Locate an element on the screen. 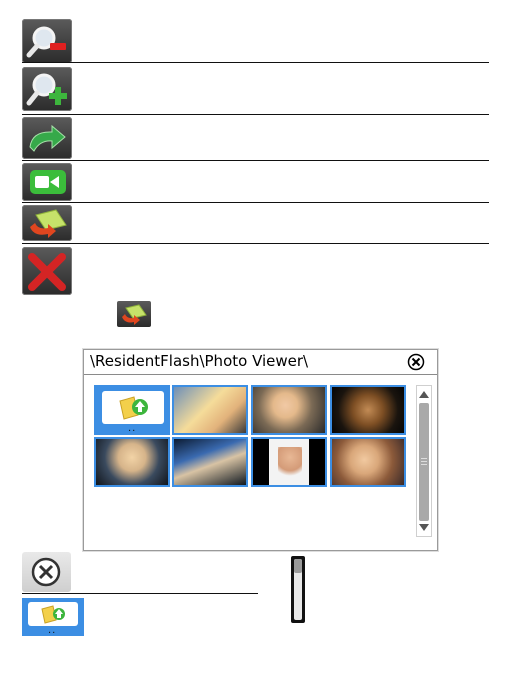  vertical-scrollbar is located at coordinates (424, 461).